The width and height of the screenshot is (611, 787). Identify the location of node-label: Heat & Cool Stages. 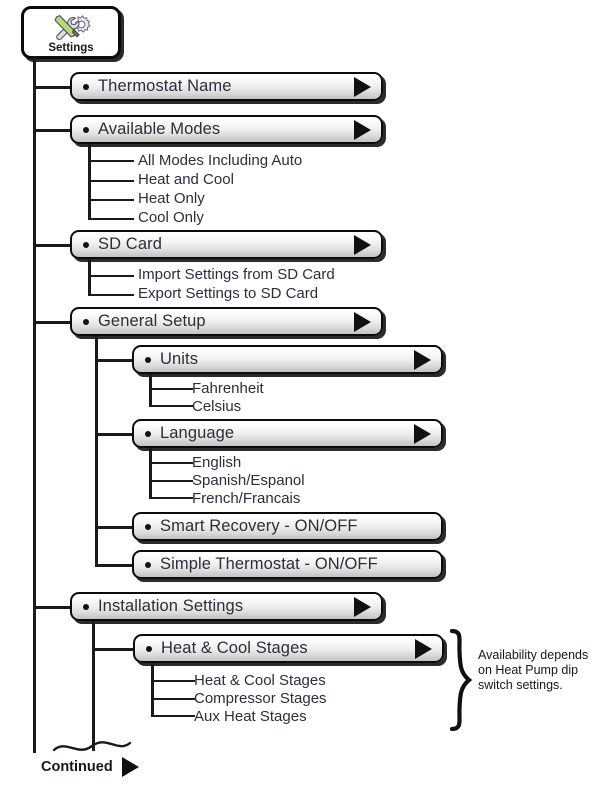
(234, 648).